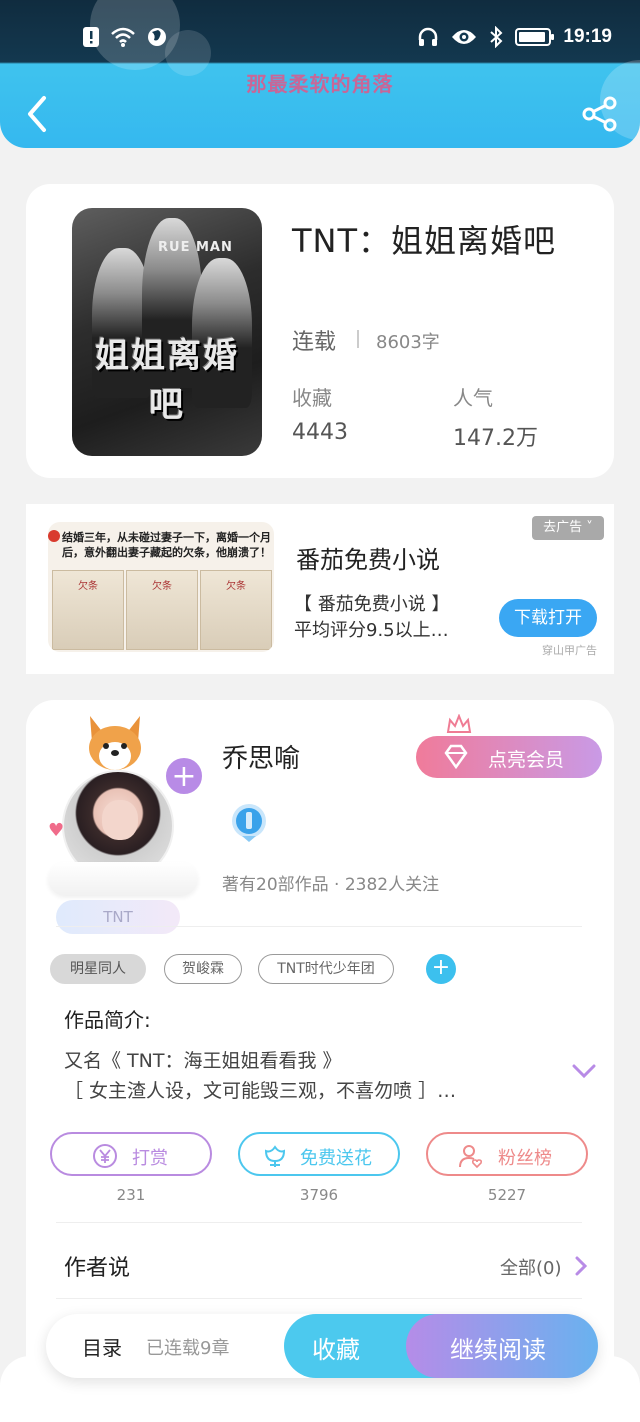  I want to click on avatar-cloud-decor, so click(123, 879).